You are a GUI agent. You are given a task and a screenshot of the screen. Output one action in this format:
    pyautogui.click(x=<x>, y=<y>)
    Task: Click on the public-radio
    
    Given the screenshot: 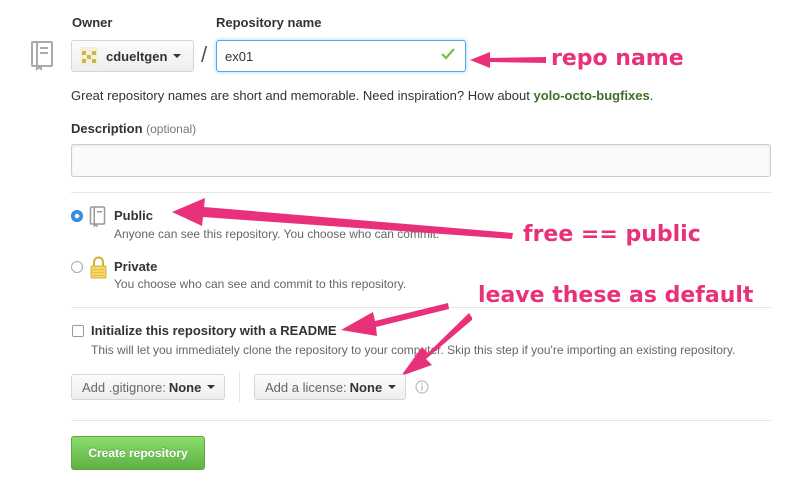 What is the action you would take?
    pyautogui.click(x=77, y=216)
    